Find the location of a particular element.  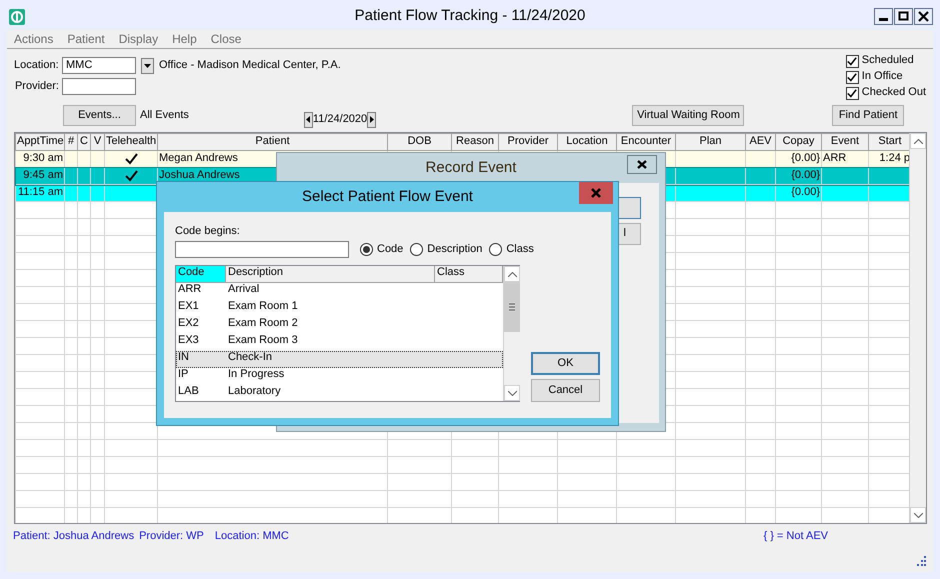

previous-date-button is located at coordinates (308, 120).